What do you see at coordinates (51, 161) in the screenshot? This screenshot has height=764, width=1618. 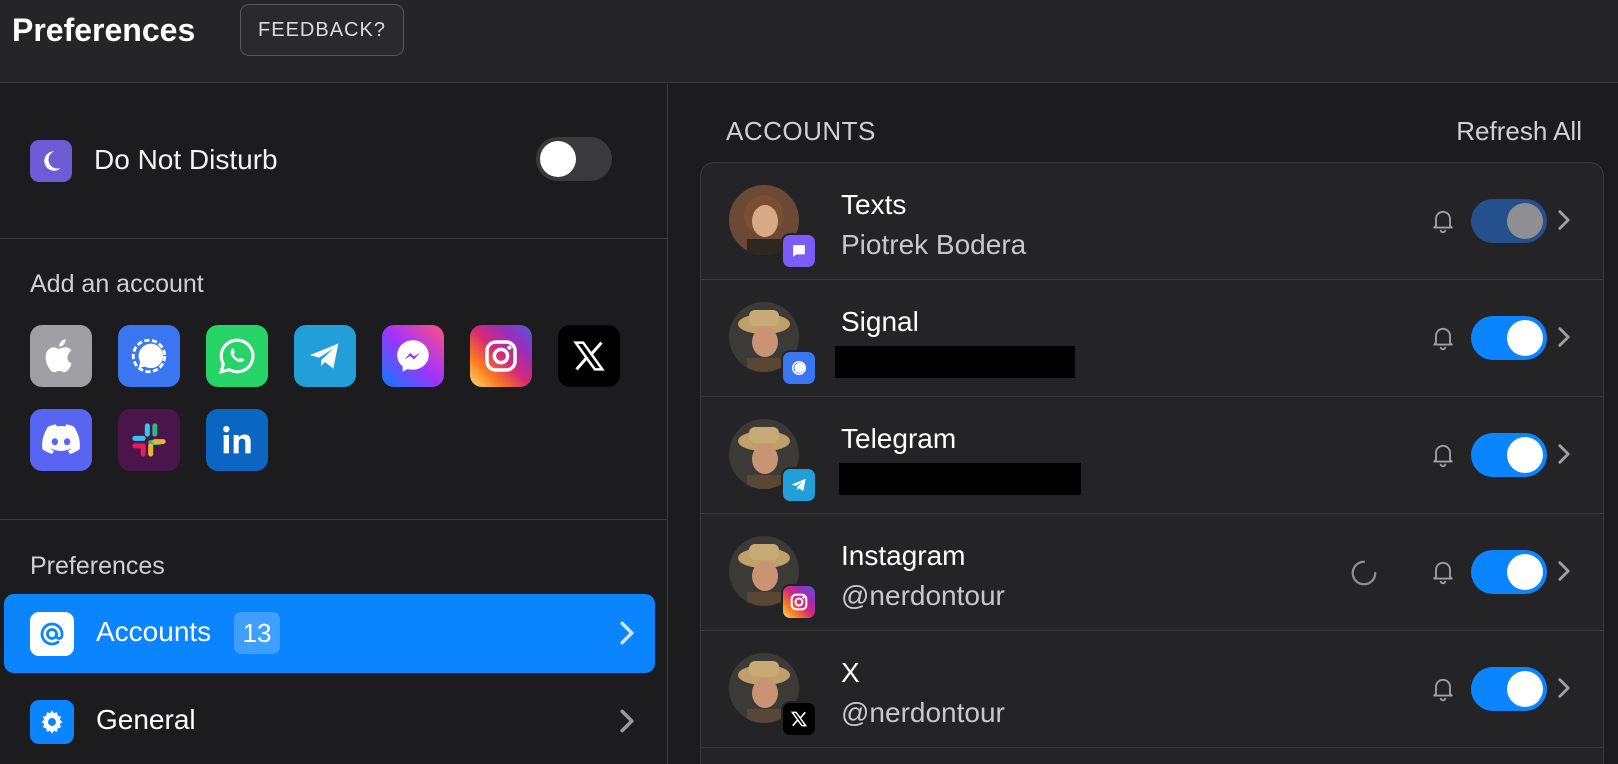 I see `moon-icon` at bounding box center [51, 161].